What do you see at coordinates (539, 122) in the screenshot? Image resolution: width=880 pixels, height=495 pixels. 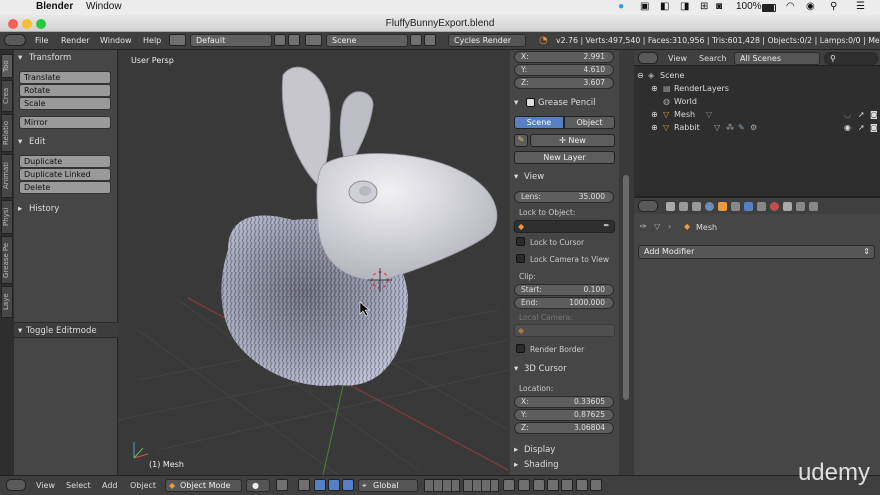 I see `gp-tab-scene: Scene` at bounding box center [539, 122].